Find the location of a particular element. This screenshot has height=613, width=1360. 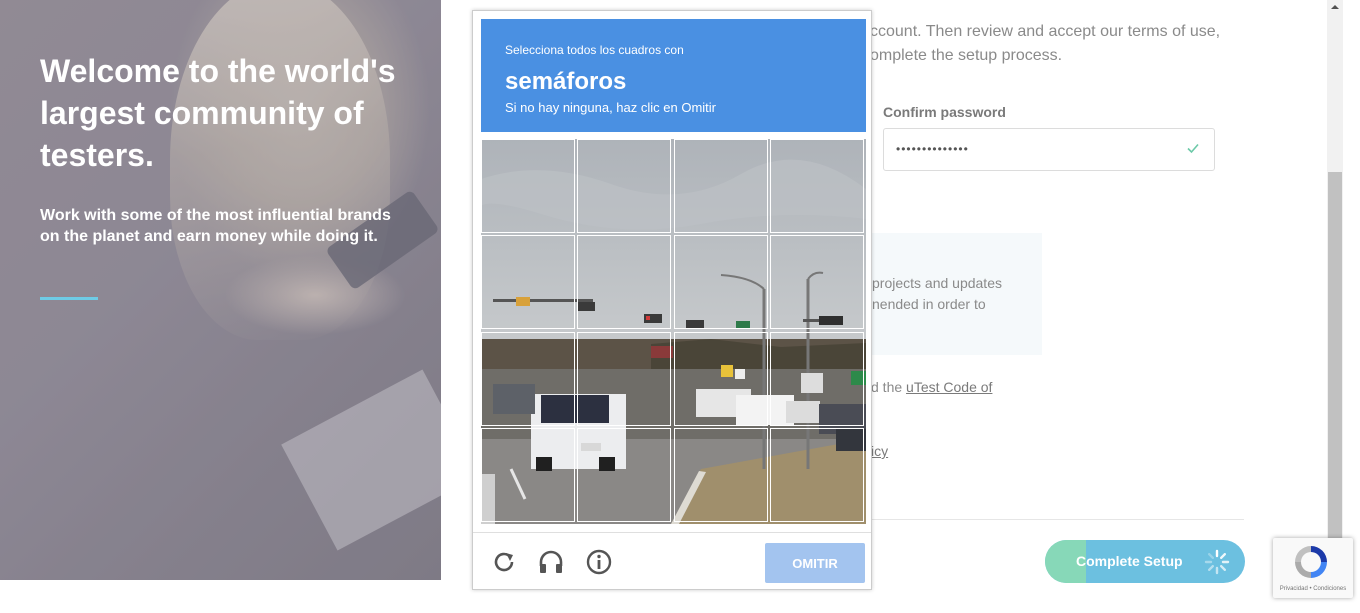

form-divider is located at coordinates (1057, 519).